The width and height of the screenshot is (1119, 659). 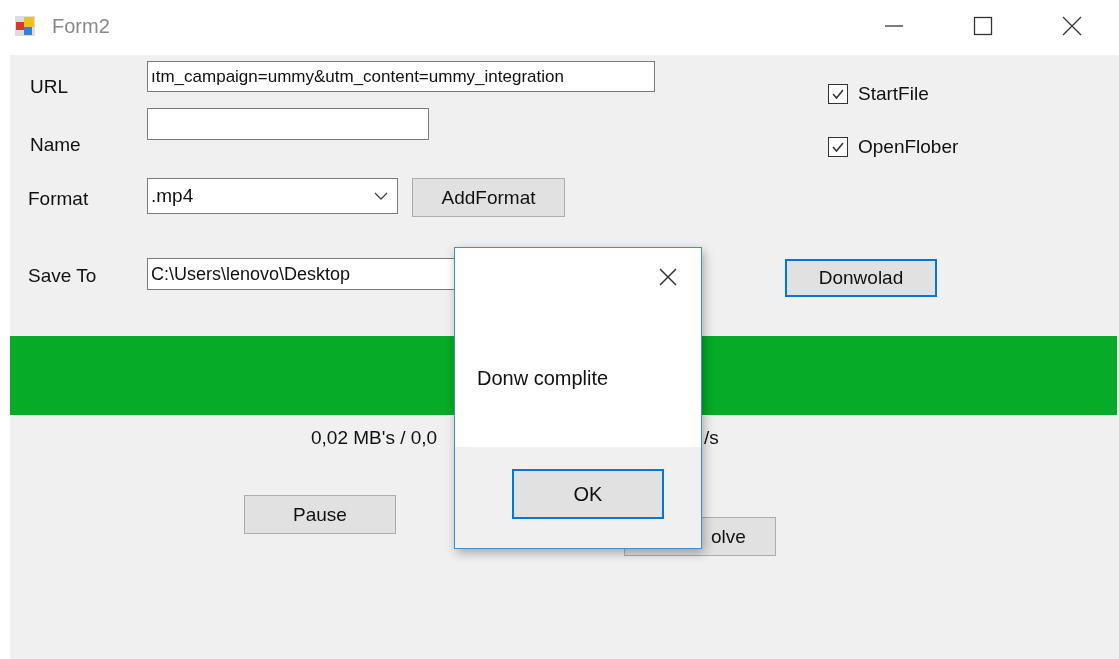 What do you see at coordinates (588, 494) in the screenshot?
I see `ok-button: OK` at bounding box center [588, 494].